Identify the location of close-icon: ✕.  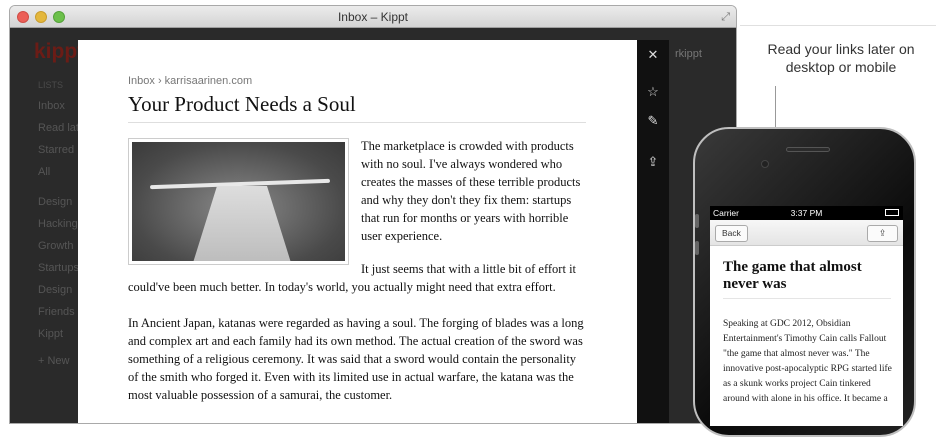
(653, 55).